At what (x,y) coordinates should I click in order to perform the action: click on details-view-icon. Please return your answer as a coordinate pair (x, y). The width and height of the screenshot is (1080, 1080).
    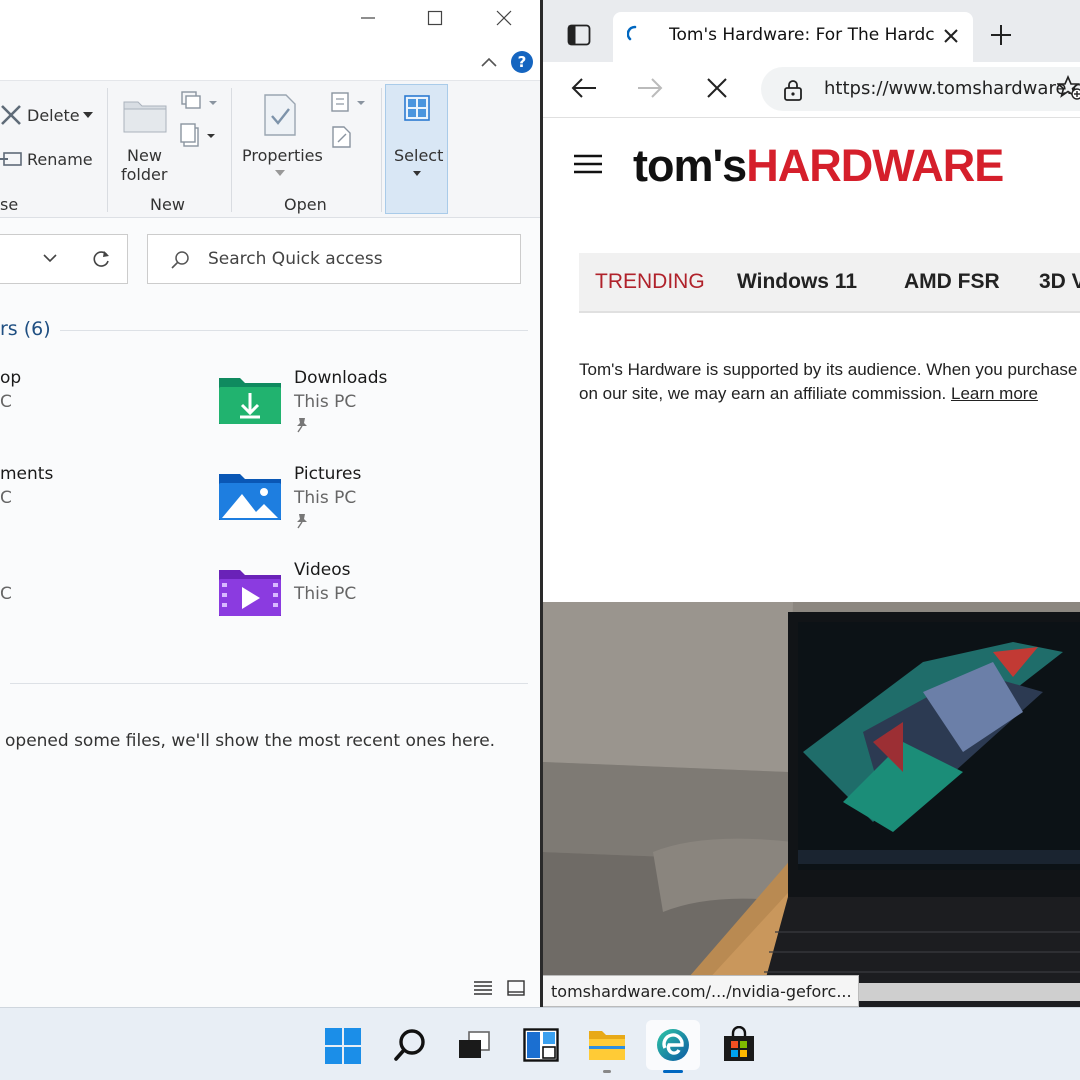
    Looking at the image, I should click on (483, 988).